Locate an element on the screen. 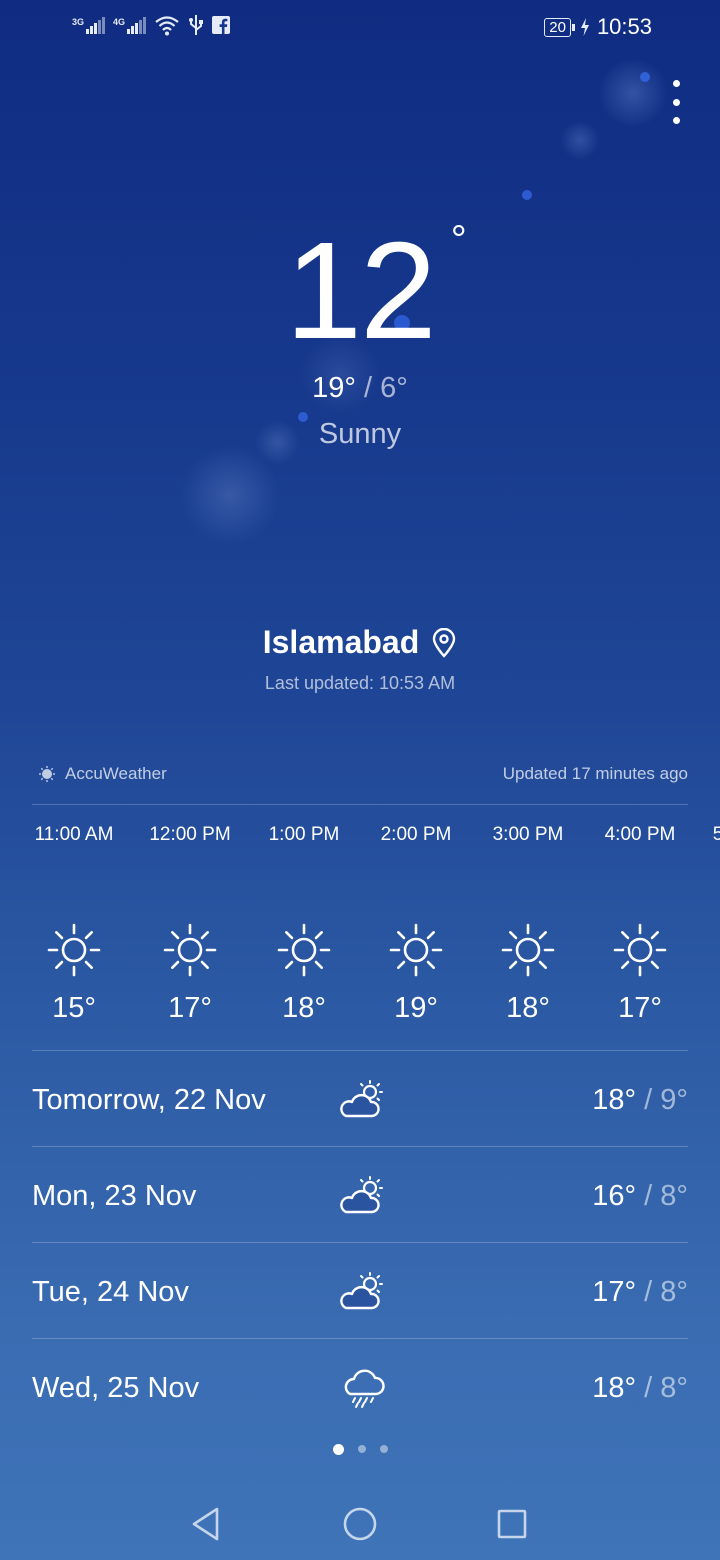 The width and height of the screenshot is (720, 1560). daily-forecast-row: Tue, 24 Nov 17° / 8° is located at coordinates (360, 1292).